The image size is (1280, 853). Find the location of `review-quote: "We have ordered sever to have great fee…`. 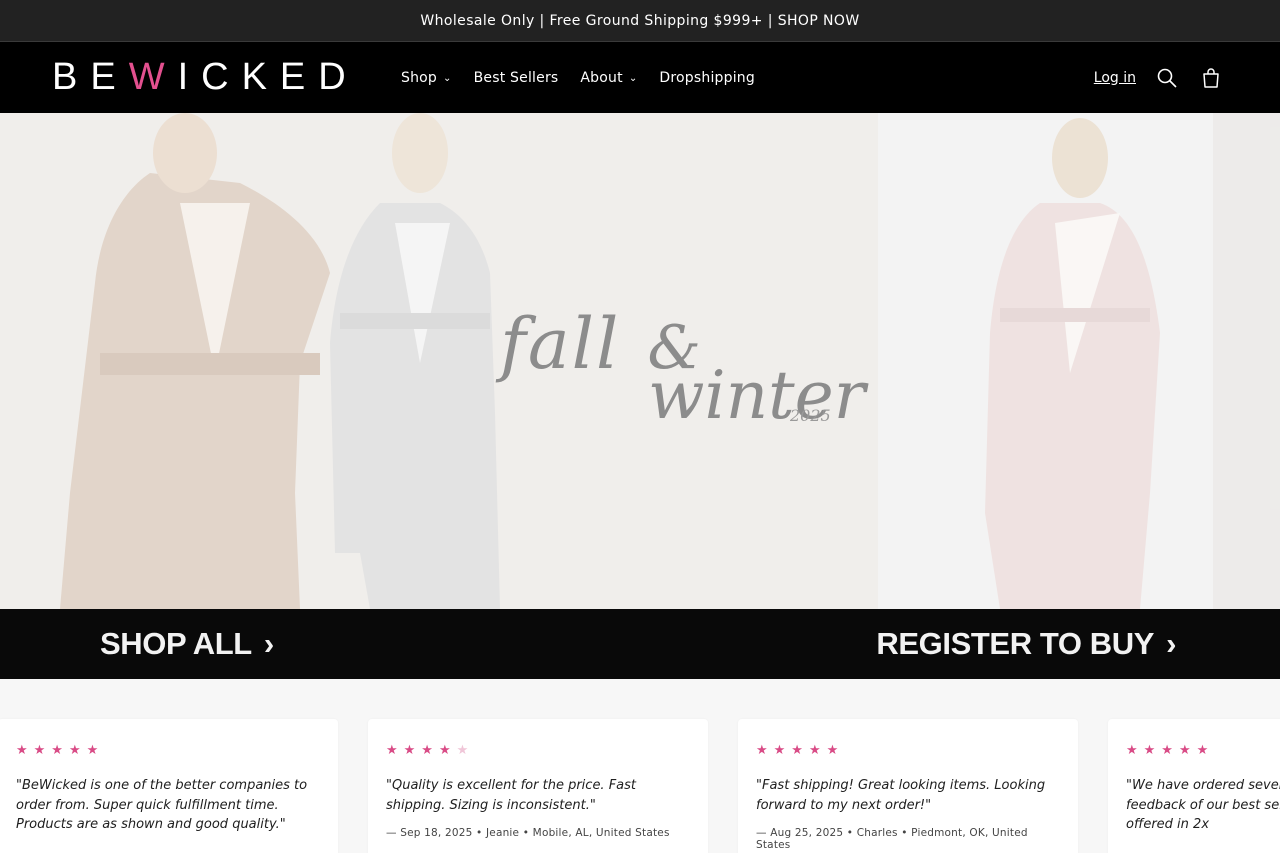

review-quote: "We have ordered sever to have great fee… is located at coordinates (1203, 805).